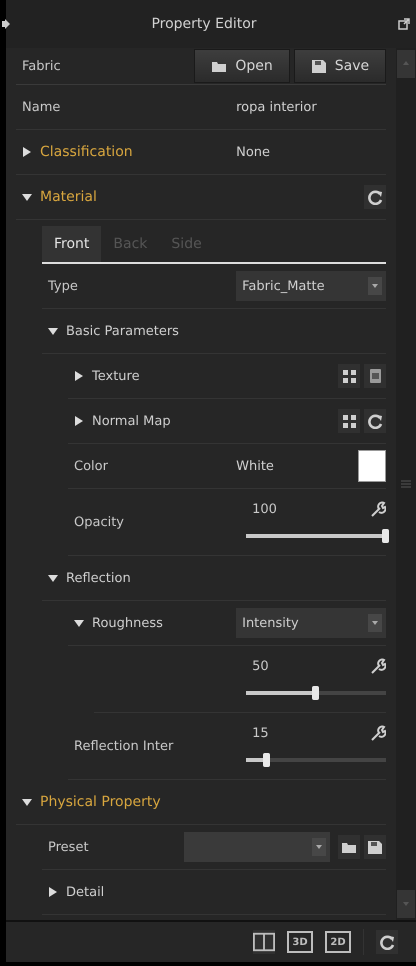 The width and height of the screenshot is (416, 966). I want to click on slider-value: 100, so click(264, 509).